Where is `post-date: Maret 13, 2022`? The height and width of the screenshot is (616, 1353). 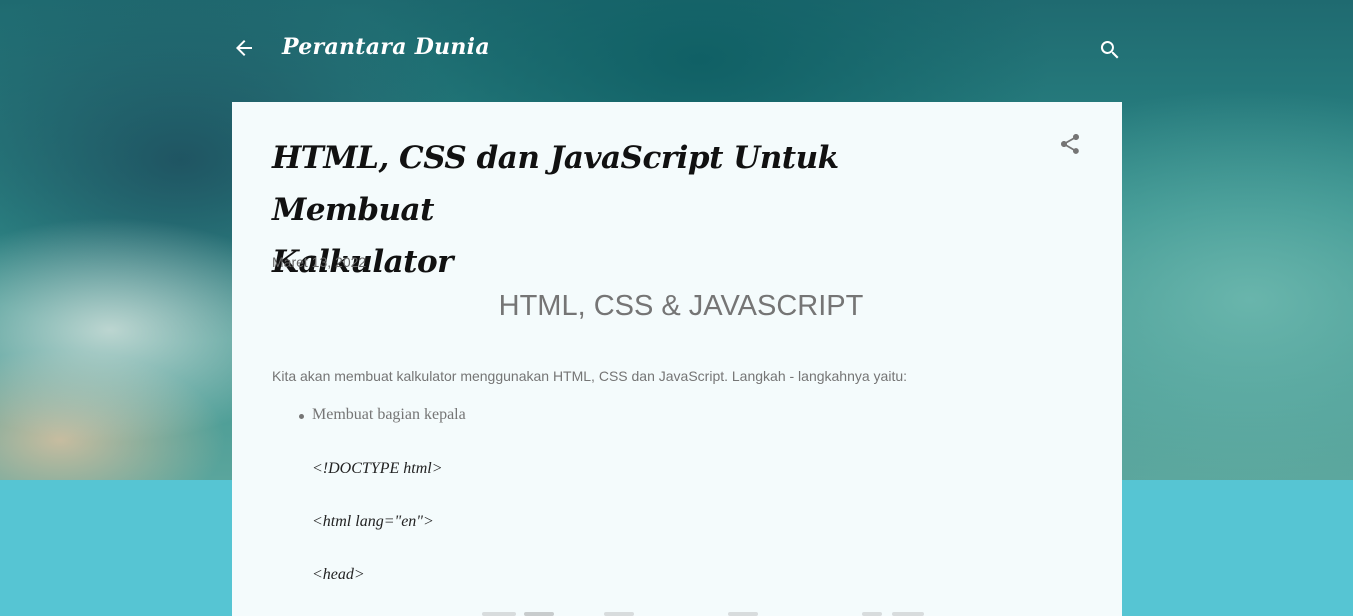 post-date: Maret 13, 2022 is located at coordinates (319, 262).